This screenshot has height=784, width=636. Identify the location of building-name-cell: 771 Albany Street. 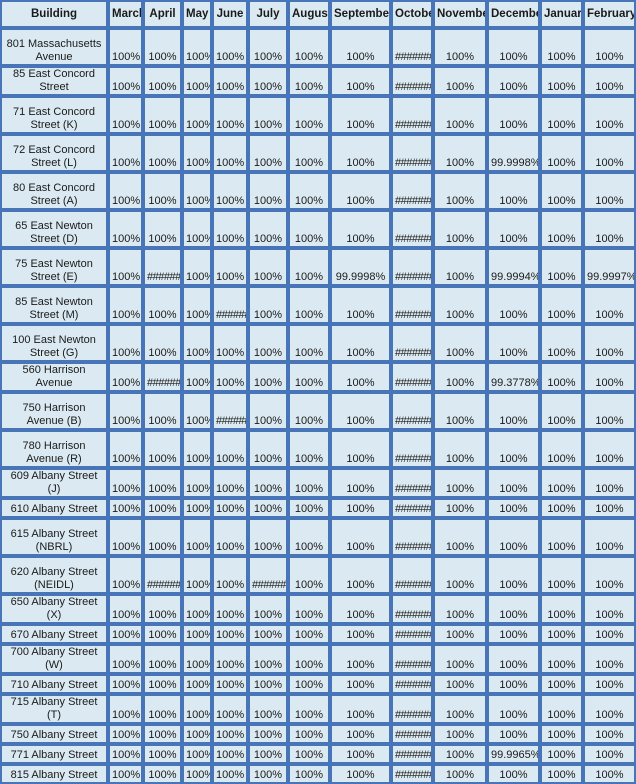
(54, 754).